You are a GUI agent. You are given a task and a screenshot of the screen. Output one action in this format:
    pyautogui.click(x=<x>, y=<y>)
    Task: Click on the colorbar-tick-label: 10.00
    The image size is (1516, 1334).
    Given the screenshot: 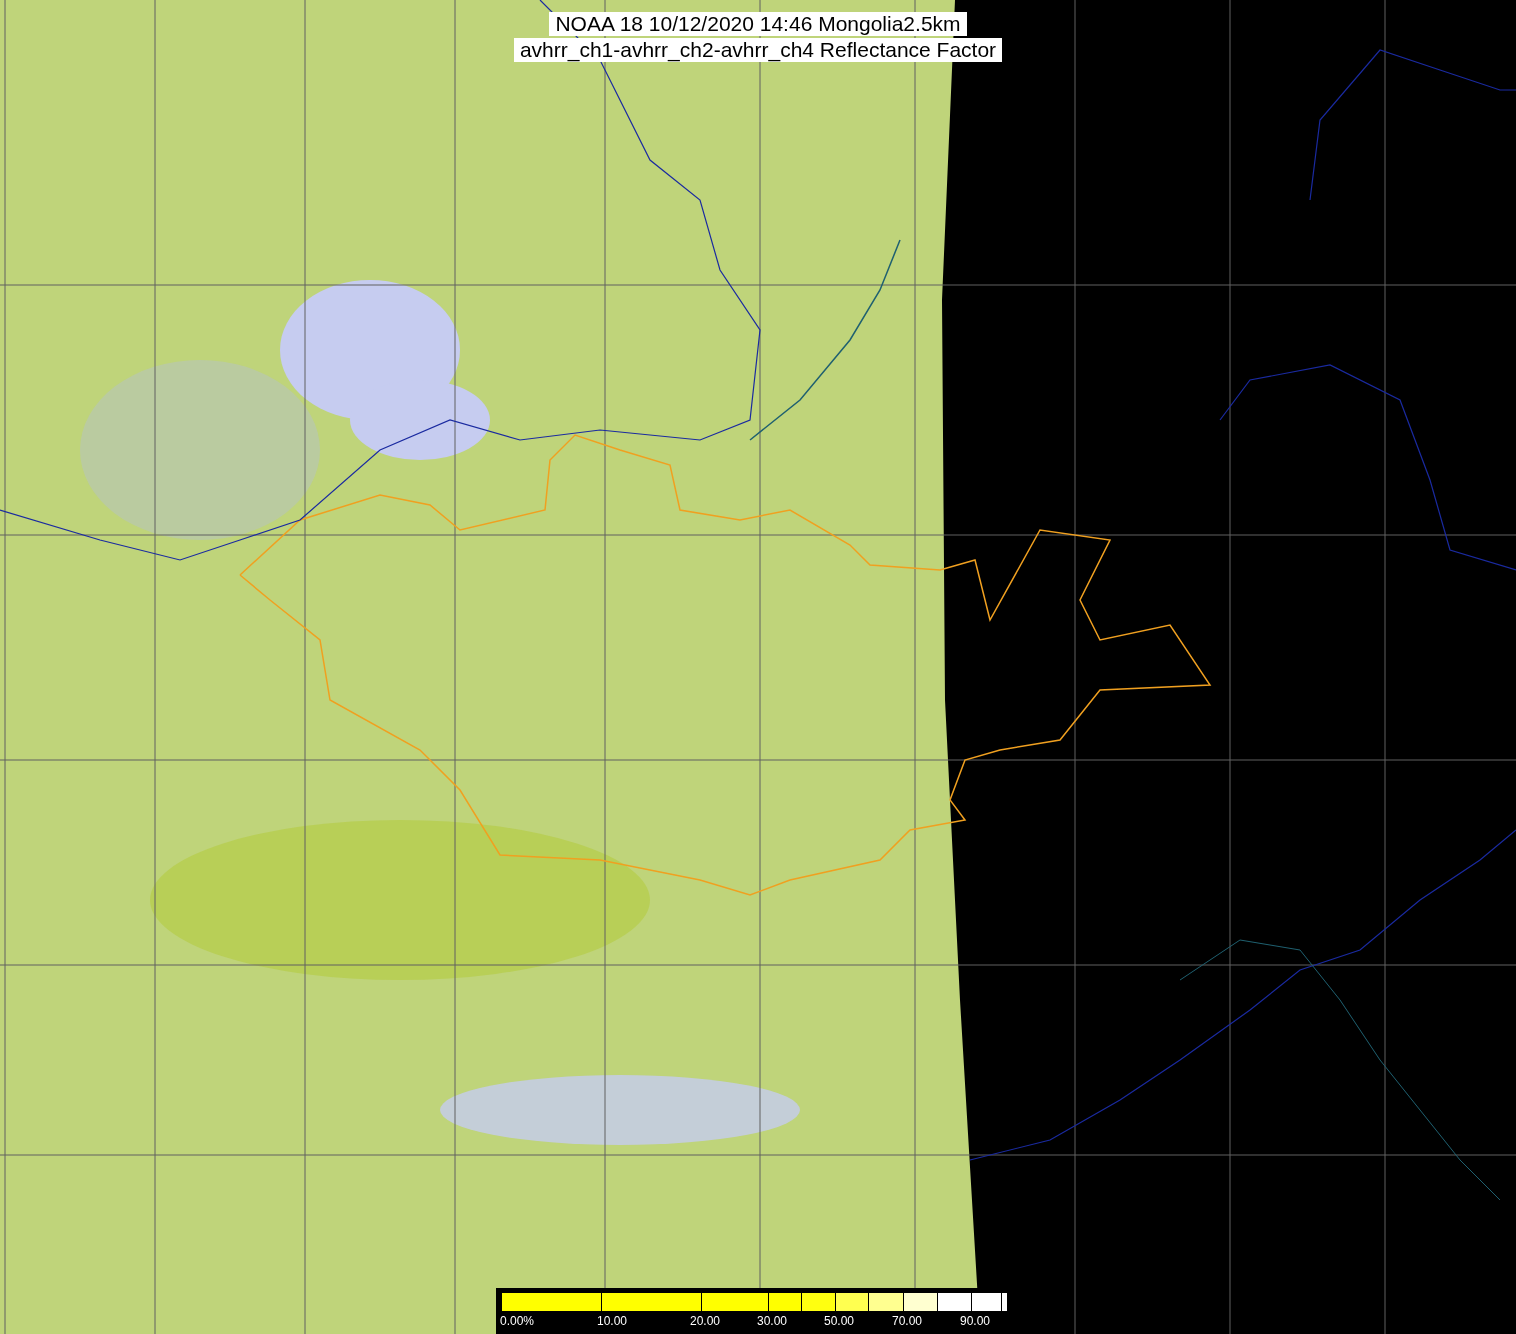 What is the action you would take?
    pyautogui.click(x=612, y=1321)
    